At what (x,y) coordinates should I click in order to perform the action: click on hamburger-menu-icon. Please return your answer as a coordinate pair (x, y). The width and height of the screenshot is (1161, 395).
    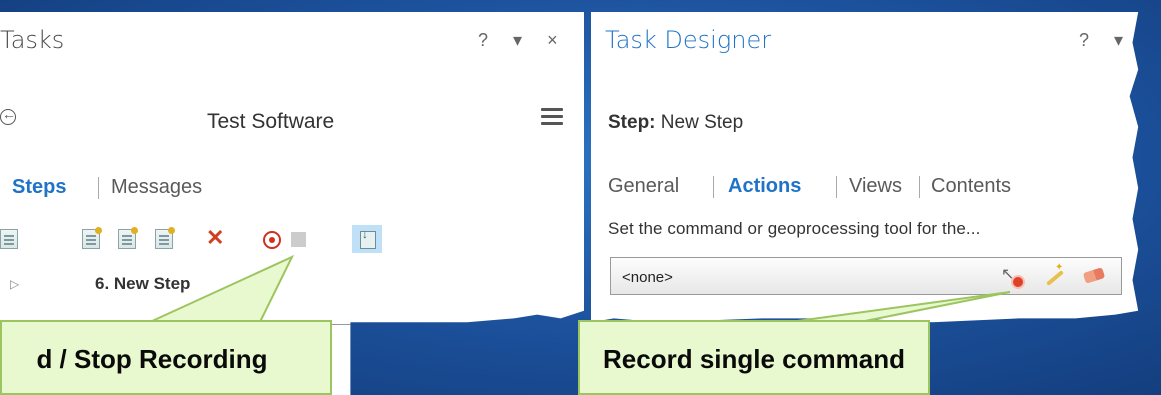
    Looking at the image, I should click on (552, 118).